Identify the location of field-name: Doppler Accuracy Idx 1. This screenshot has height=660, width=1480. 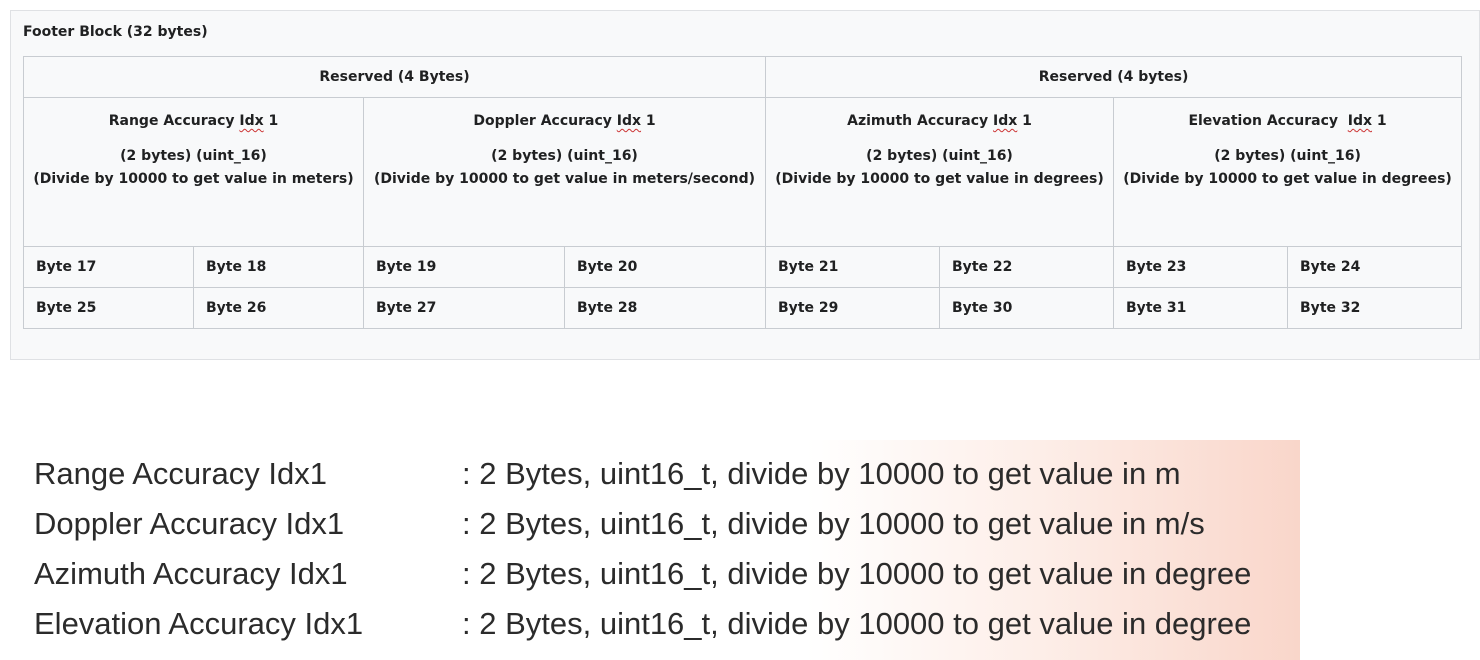
(564, 121).